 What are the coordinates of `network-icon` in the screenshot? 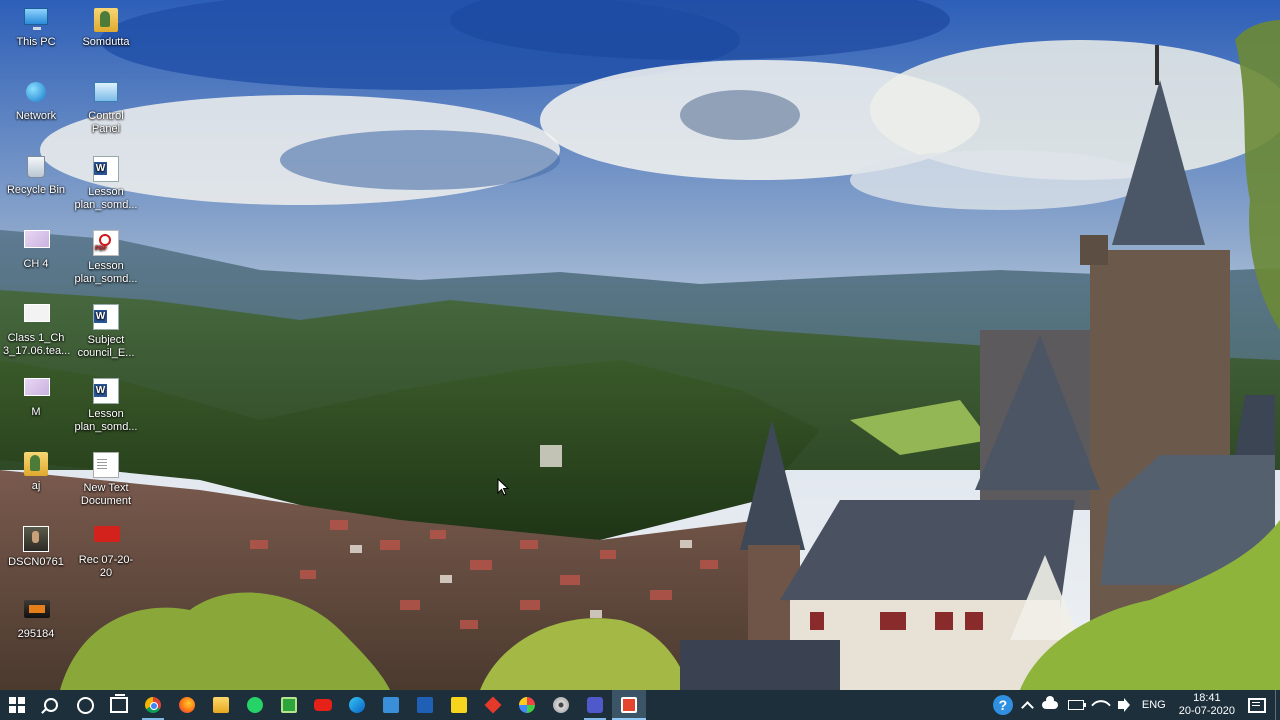 It's located at (36, 94).